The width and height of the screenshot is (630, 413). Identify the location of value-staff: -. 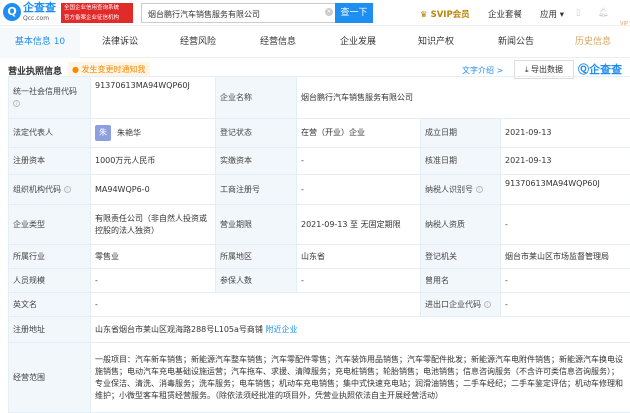
(153, 281).